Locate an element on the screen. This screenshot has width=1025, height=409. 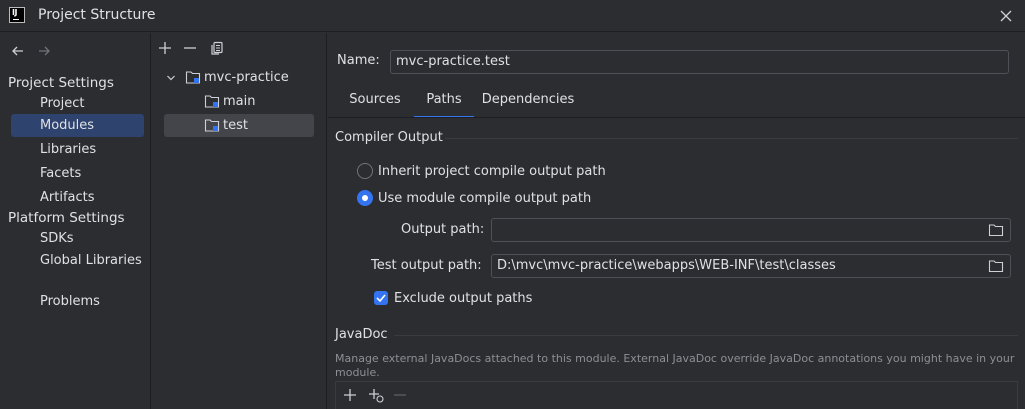
output-path-field is located at coordinates (751, 230).